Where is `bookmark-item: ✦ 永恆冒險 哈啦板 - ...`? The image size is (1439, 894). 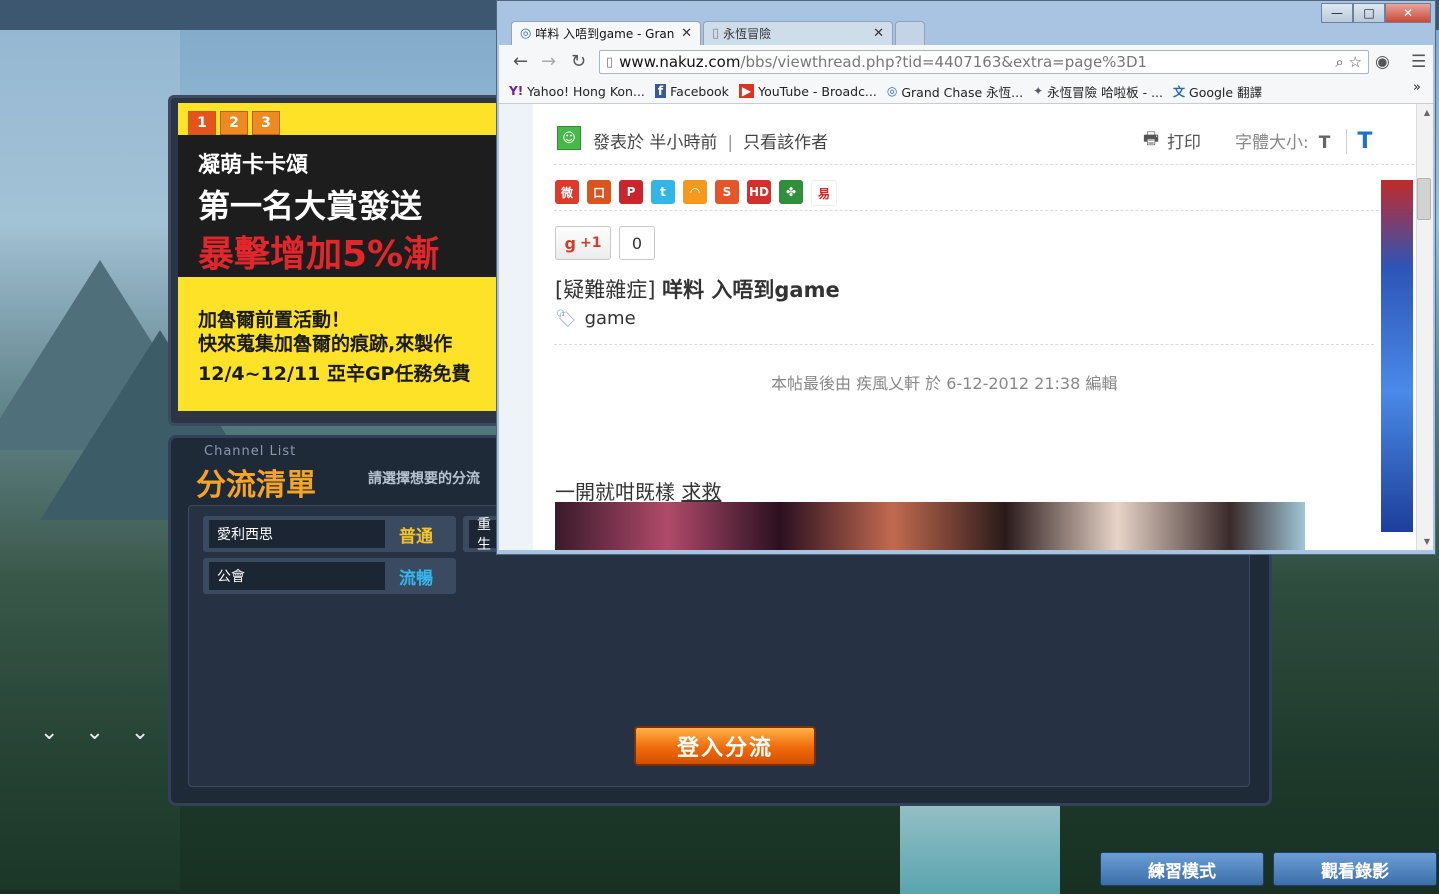 bookmark-item: ✦ 永恆冒險 哈啦板 - ... is located at coordinates (1098, 91).